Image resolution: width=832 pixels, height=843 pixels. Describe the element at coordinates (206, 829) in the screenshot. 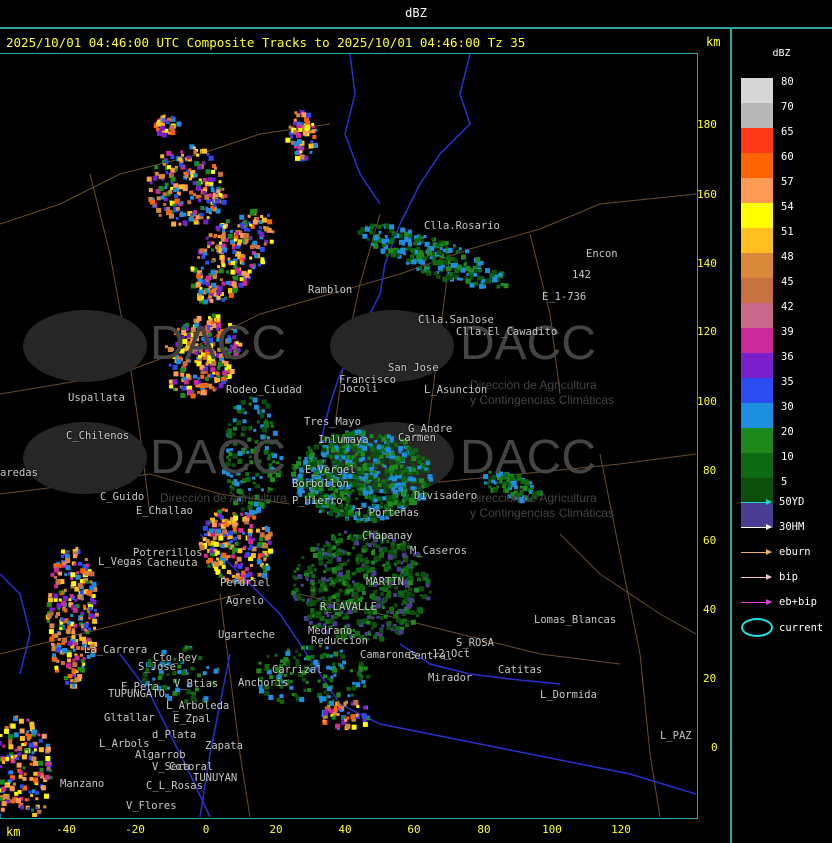

I see `x-tick-label: 0` at that location.